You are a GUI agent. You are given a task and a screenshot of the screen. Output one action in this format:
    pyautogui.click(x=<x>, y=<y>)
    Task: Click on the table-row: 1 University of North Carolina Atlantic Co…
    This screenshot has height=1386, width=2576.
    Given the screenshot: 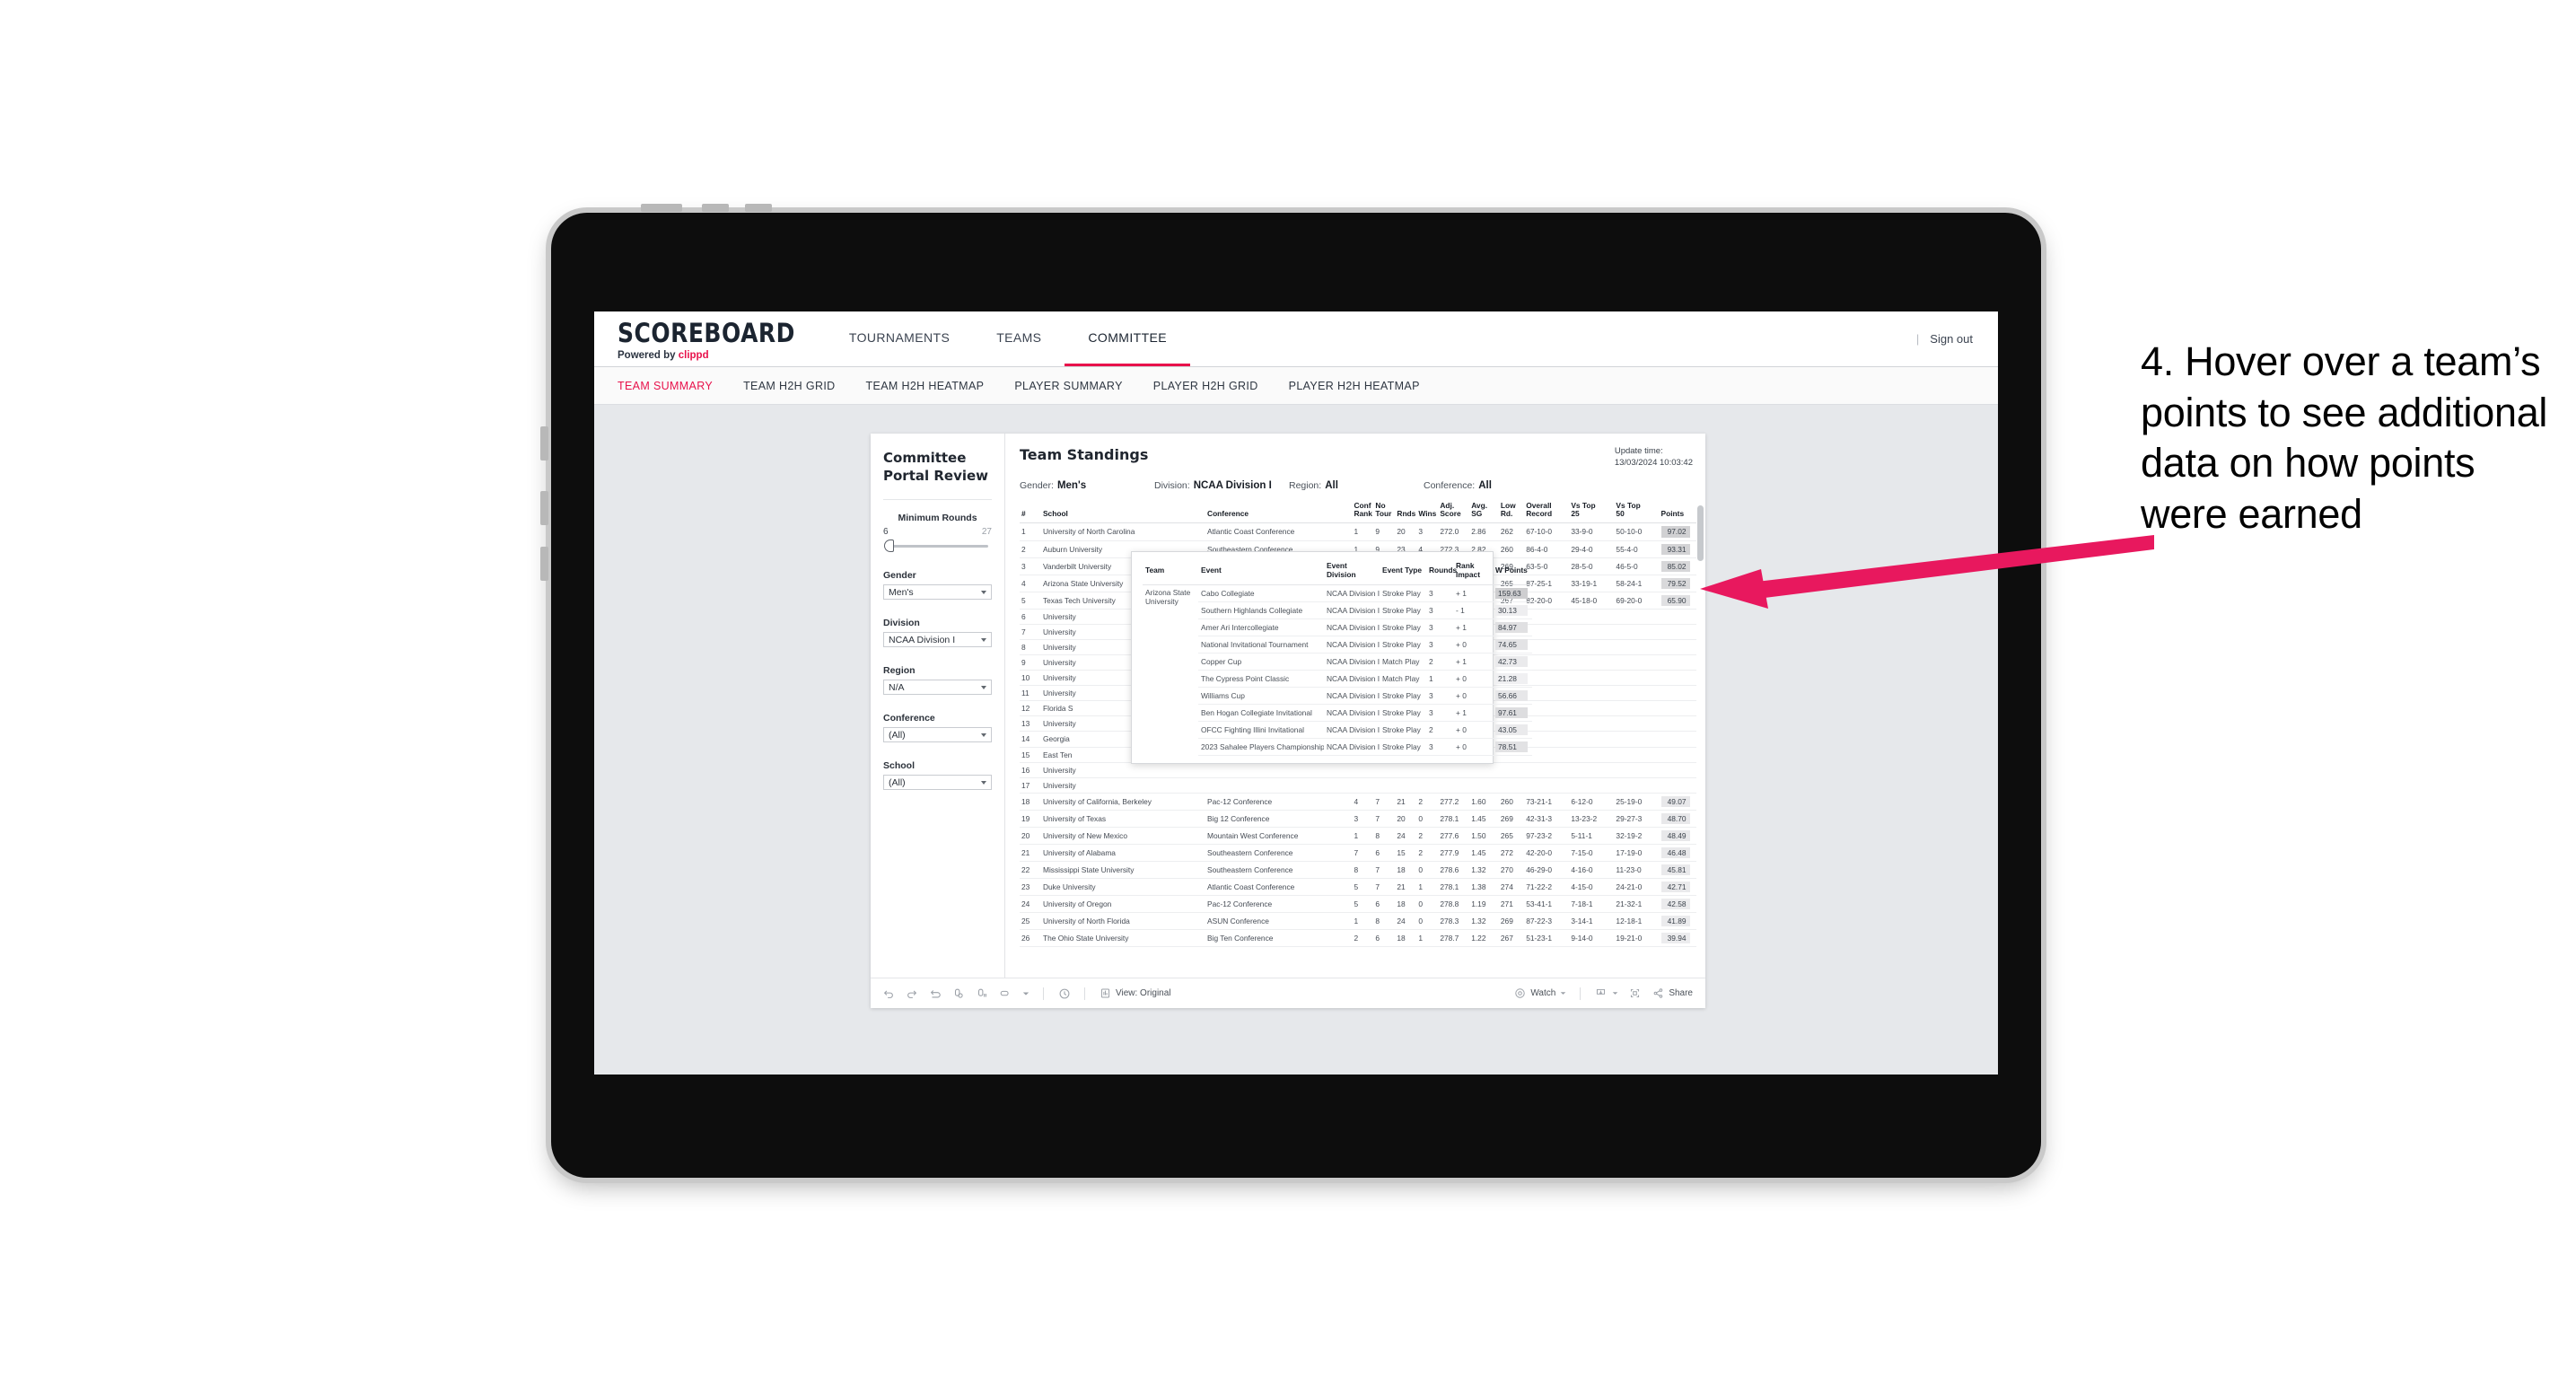 What is the action you would take?
    pyautogui.click(x=1358, y=531)
    